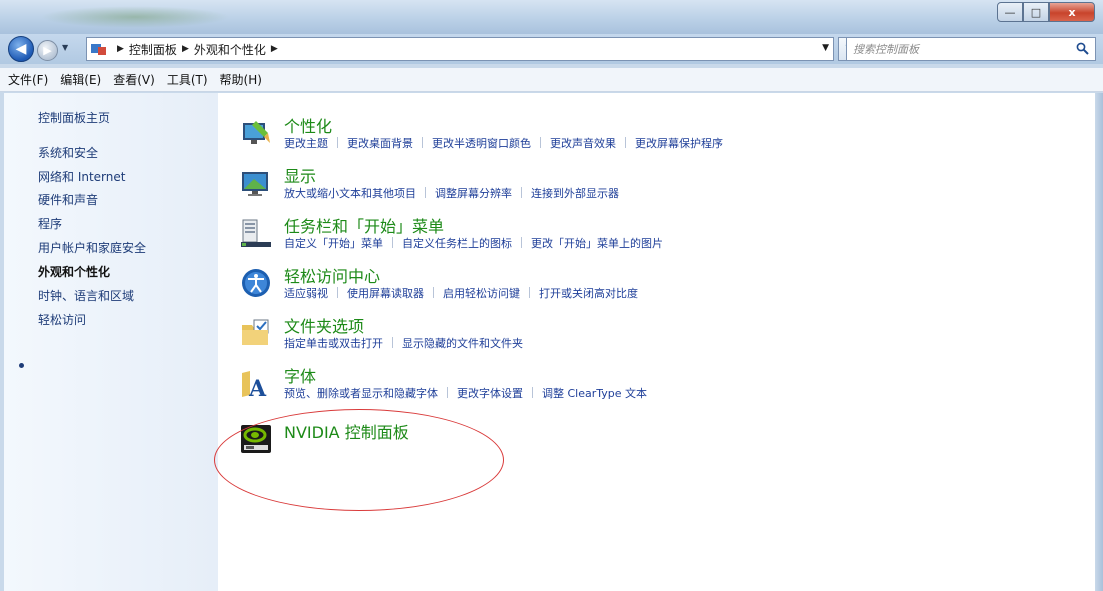  I want to click on breadcrumb-control-panel: 控制面板, so click(153, 49).